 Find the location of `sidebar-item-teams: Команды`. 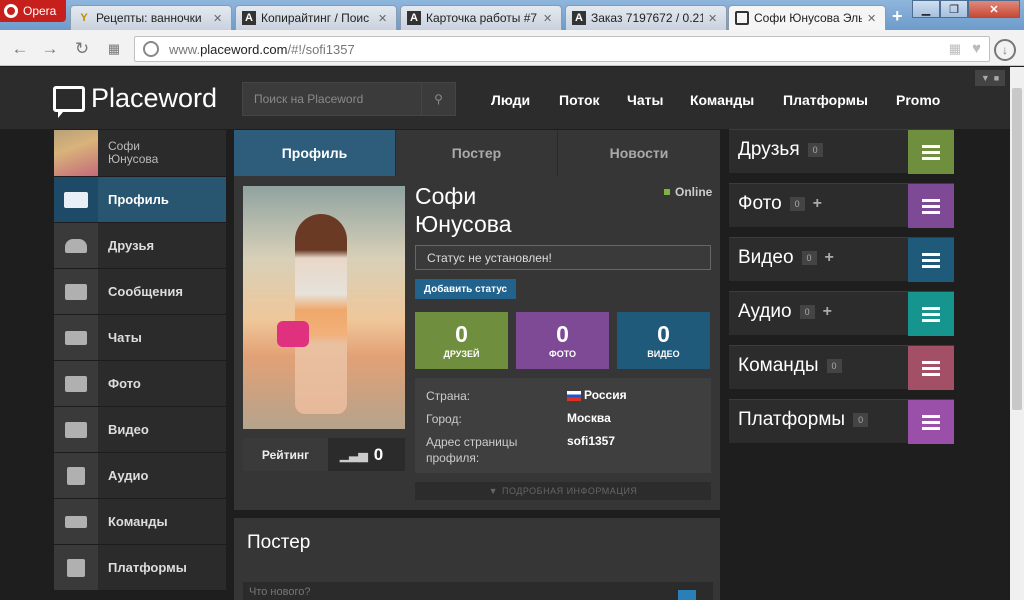

sidebar-item-teams: Команды is located at coordinates (140, 521).